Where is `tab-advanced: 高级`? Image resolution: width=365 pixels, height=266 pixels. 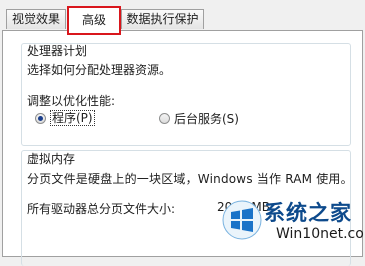
tab-advanced: 高级 is located at coordinates (94, 20).